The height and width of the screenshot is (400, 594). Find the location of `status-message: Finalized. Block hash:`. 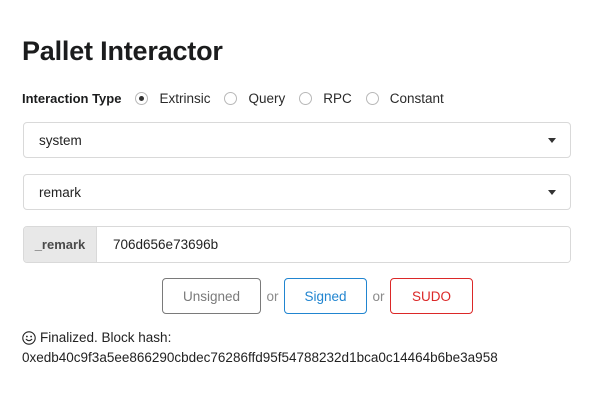

status-message: Finalized. Block hash: is located at coordinates (106, 337).